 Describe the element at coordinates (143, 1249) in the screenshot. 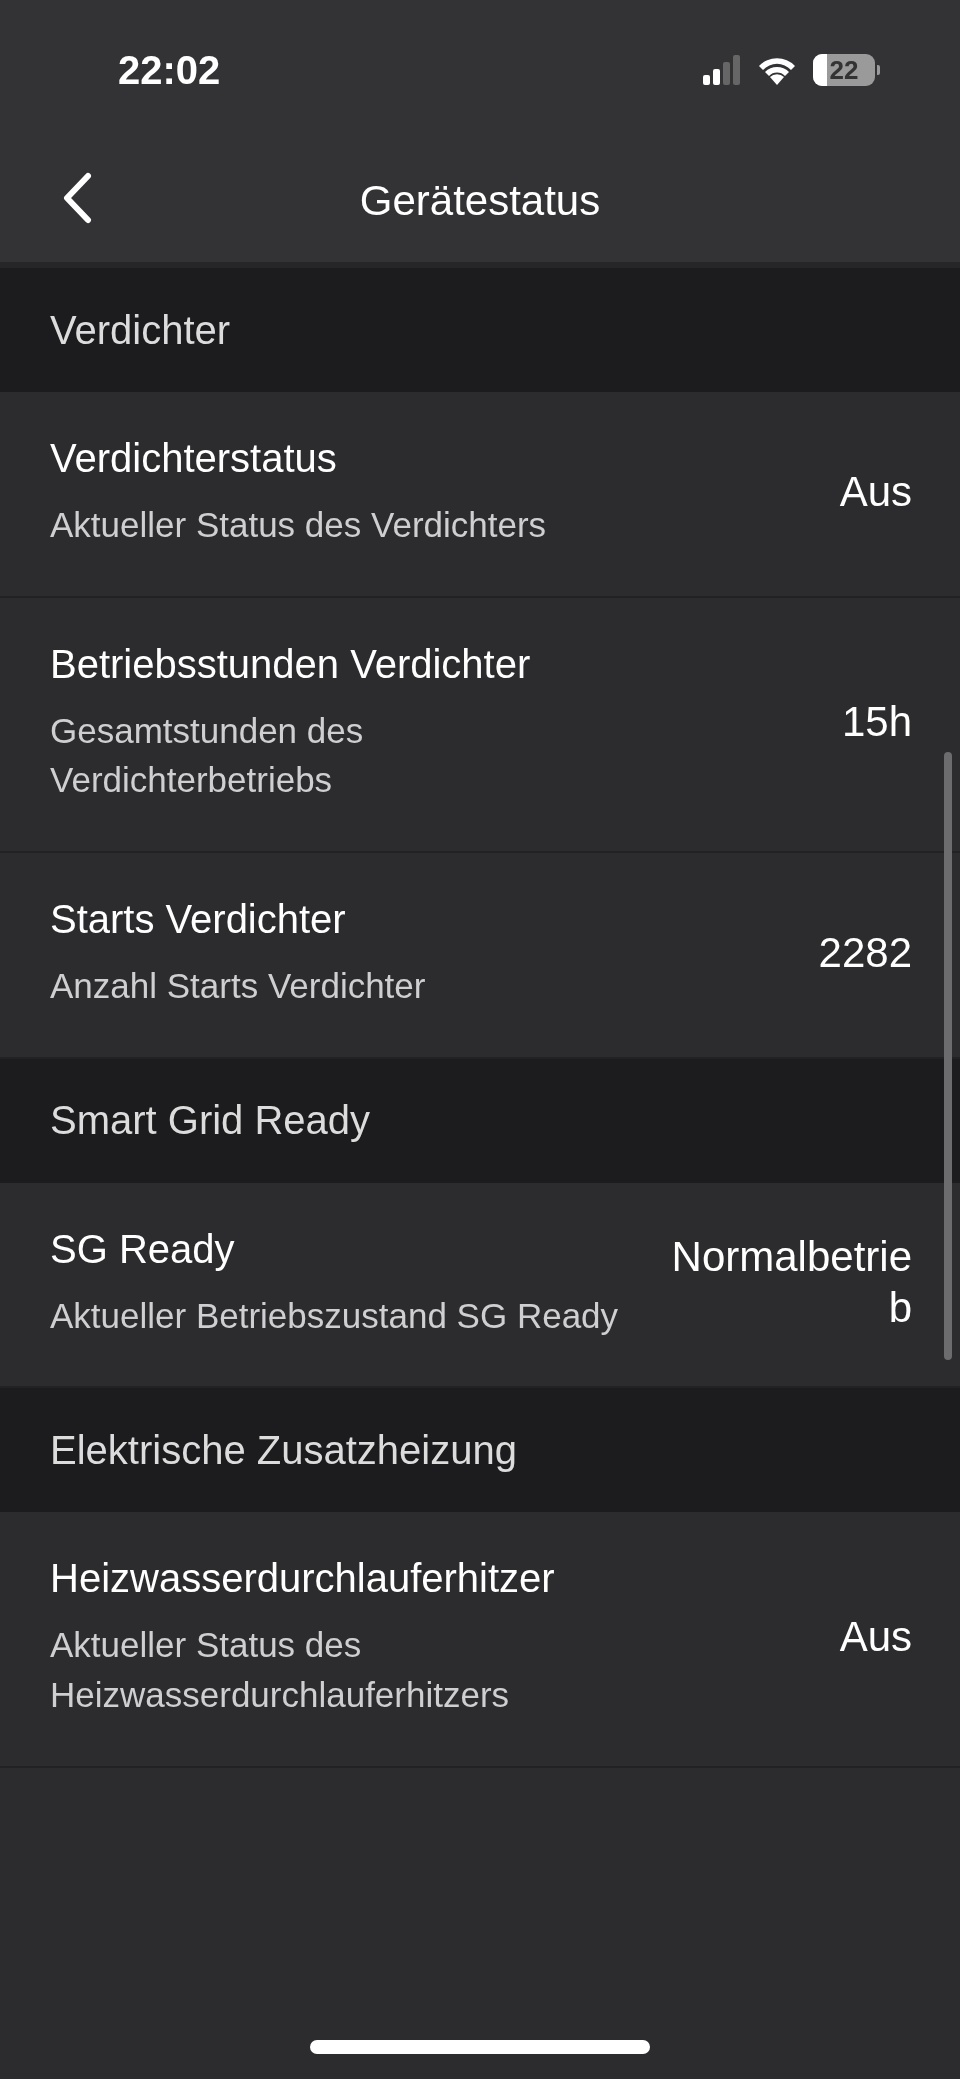

I see `row-title: SG Ready` at that location.